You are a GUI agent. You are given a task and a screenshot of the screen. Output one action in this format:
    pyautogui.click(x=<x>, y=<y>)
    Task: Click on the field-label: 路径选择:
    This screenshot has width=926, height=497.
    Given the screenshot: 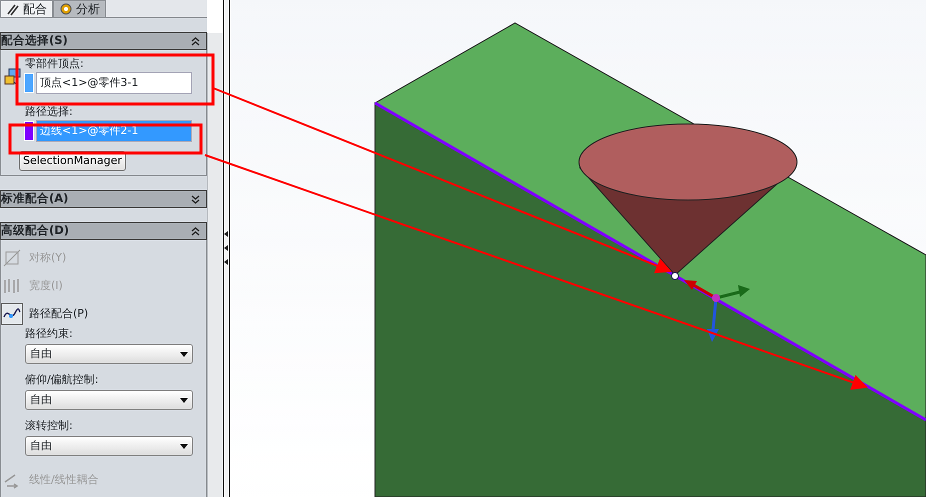 What is the action you would take?
    pyautogui.click(x=49, y=112)
    